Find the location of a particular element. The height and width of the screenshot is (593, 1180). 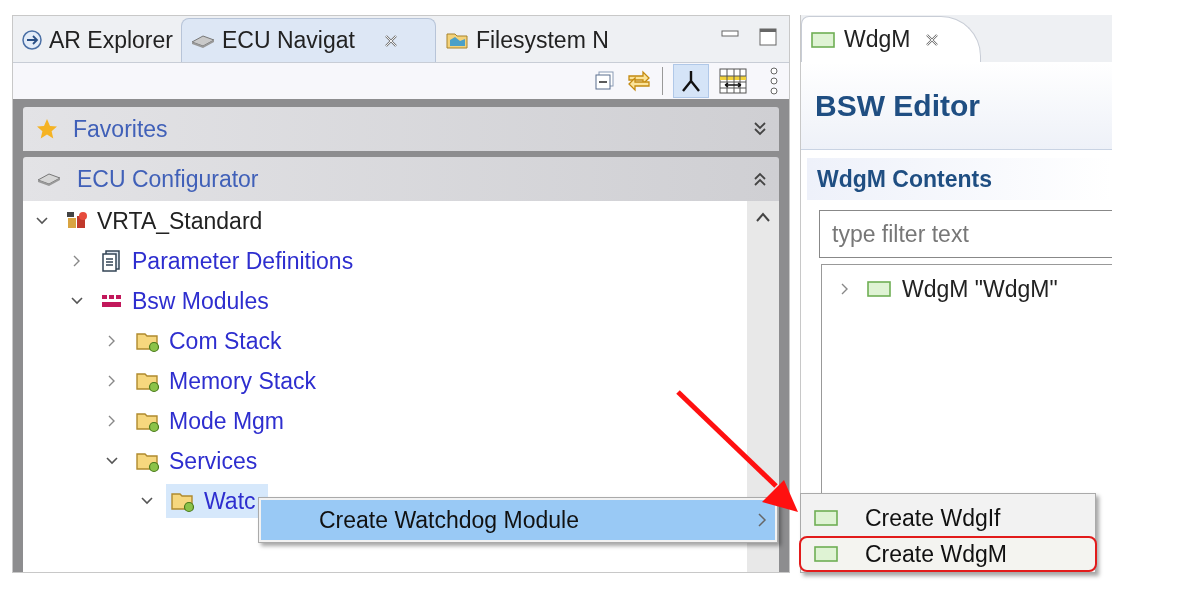

scroll-up-icon is located at coordinates (763, 217).